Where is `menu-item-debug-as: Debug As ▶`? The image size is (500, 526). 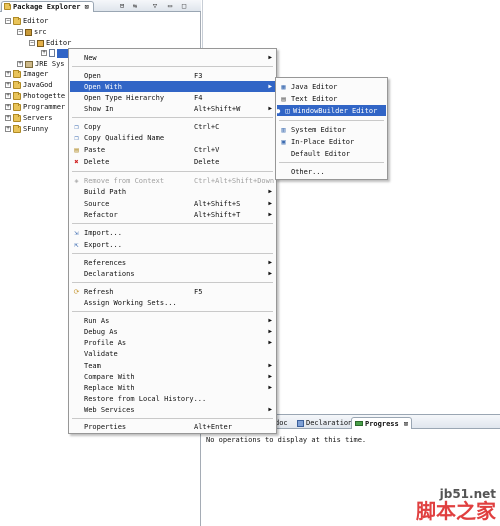
menu-item-debug-as: Debug As ▶ is located at coordinates (172, 331).